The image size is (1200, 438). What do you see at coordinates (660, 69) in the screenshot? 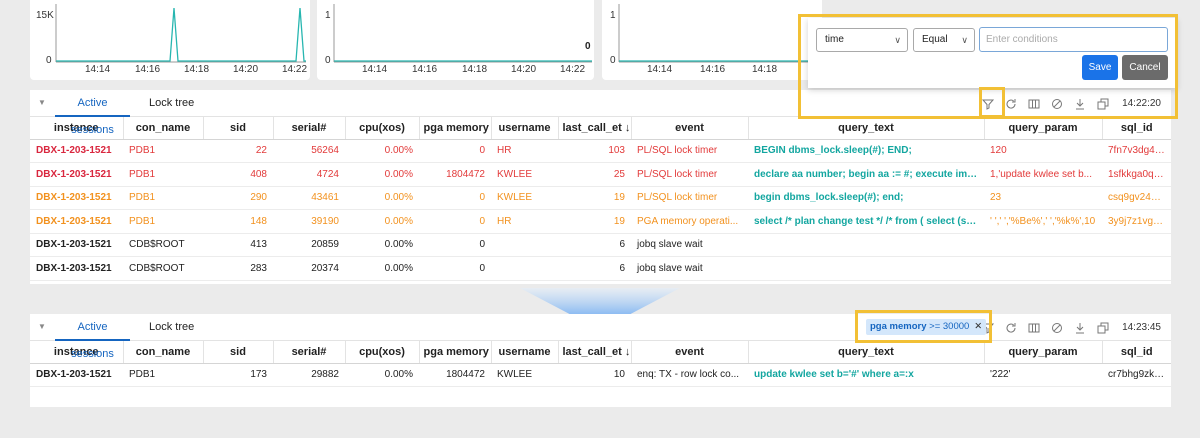
I see `chart-3-xtick: 14:14` at bounding box center [660, 69].